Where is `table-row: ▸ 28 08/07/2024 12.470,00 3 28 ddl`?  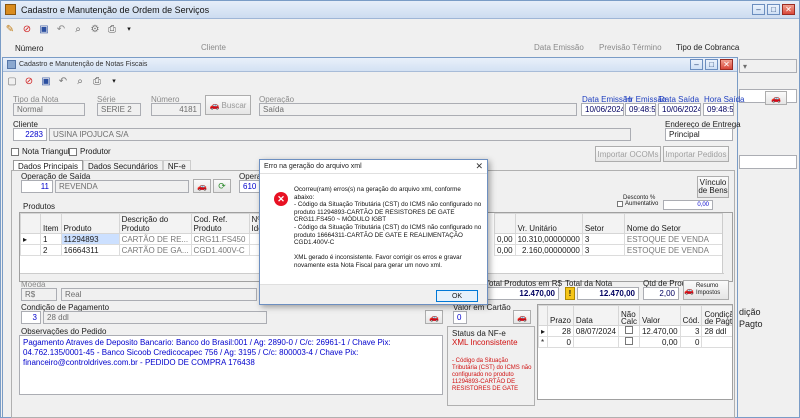
table-row: ▸ 28 08/07/2024 12.470,00 3 28 ddl is located at coordinates (635, 331).